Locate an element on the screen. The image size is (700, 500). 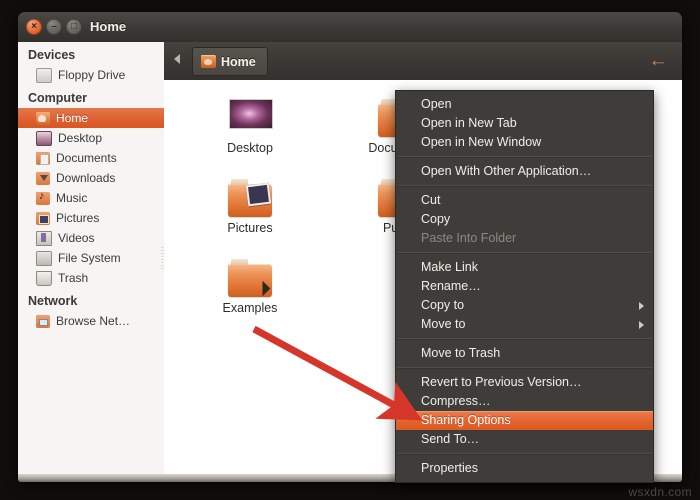
menu-item-label: Open in New Window is located at coordinates (481, 142).